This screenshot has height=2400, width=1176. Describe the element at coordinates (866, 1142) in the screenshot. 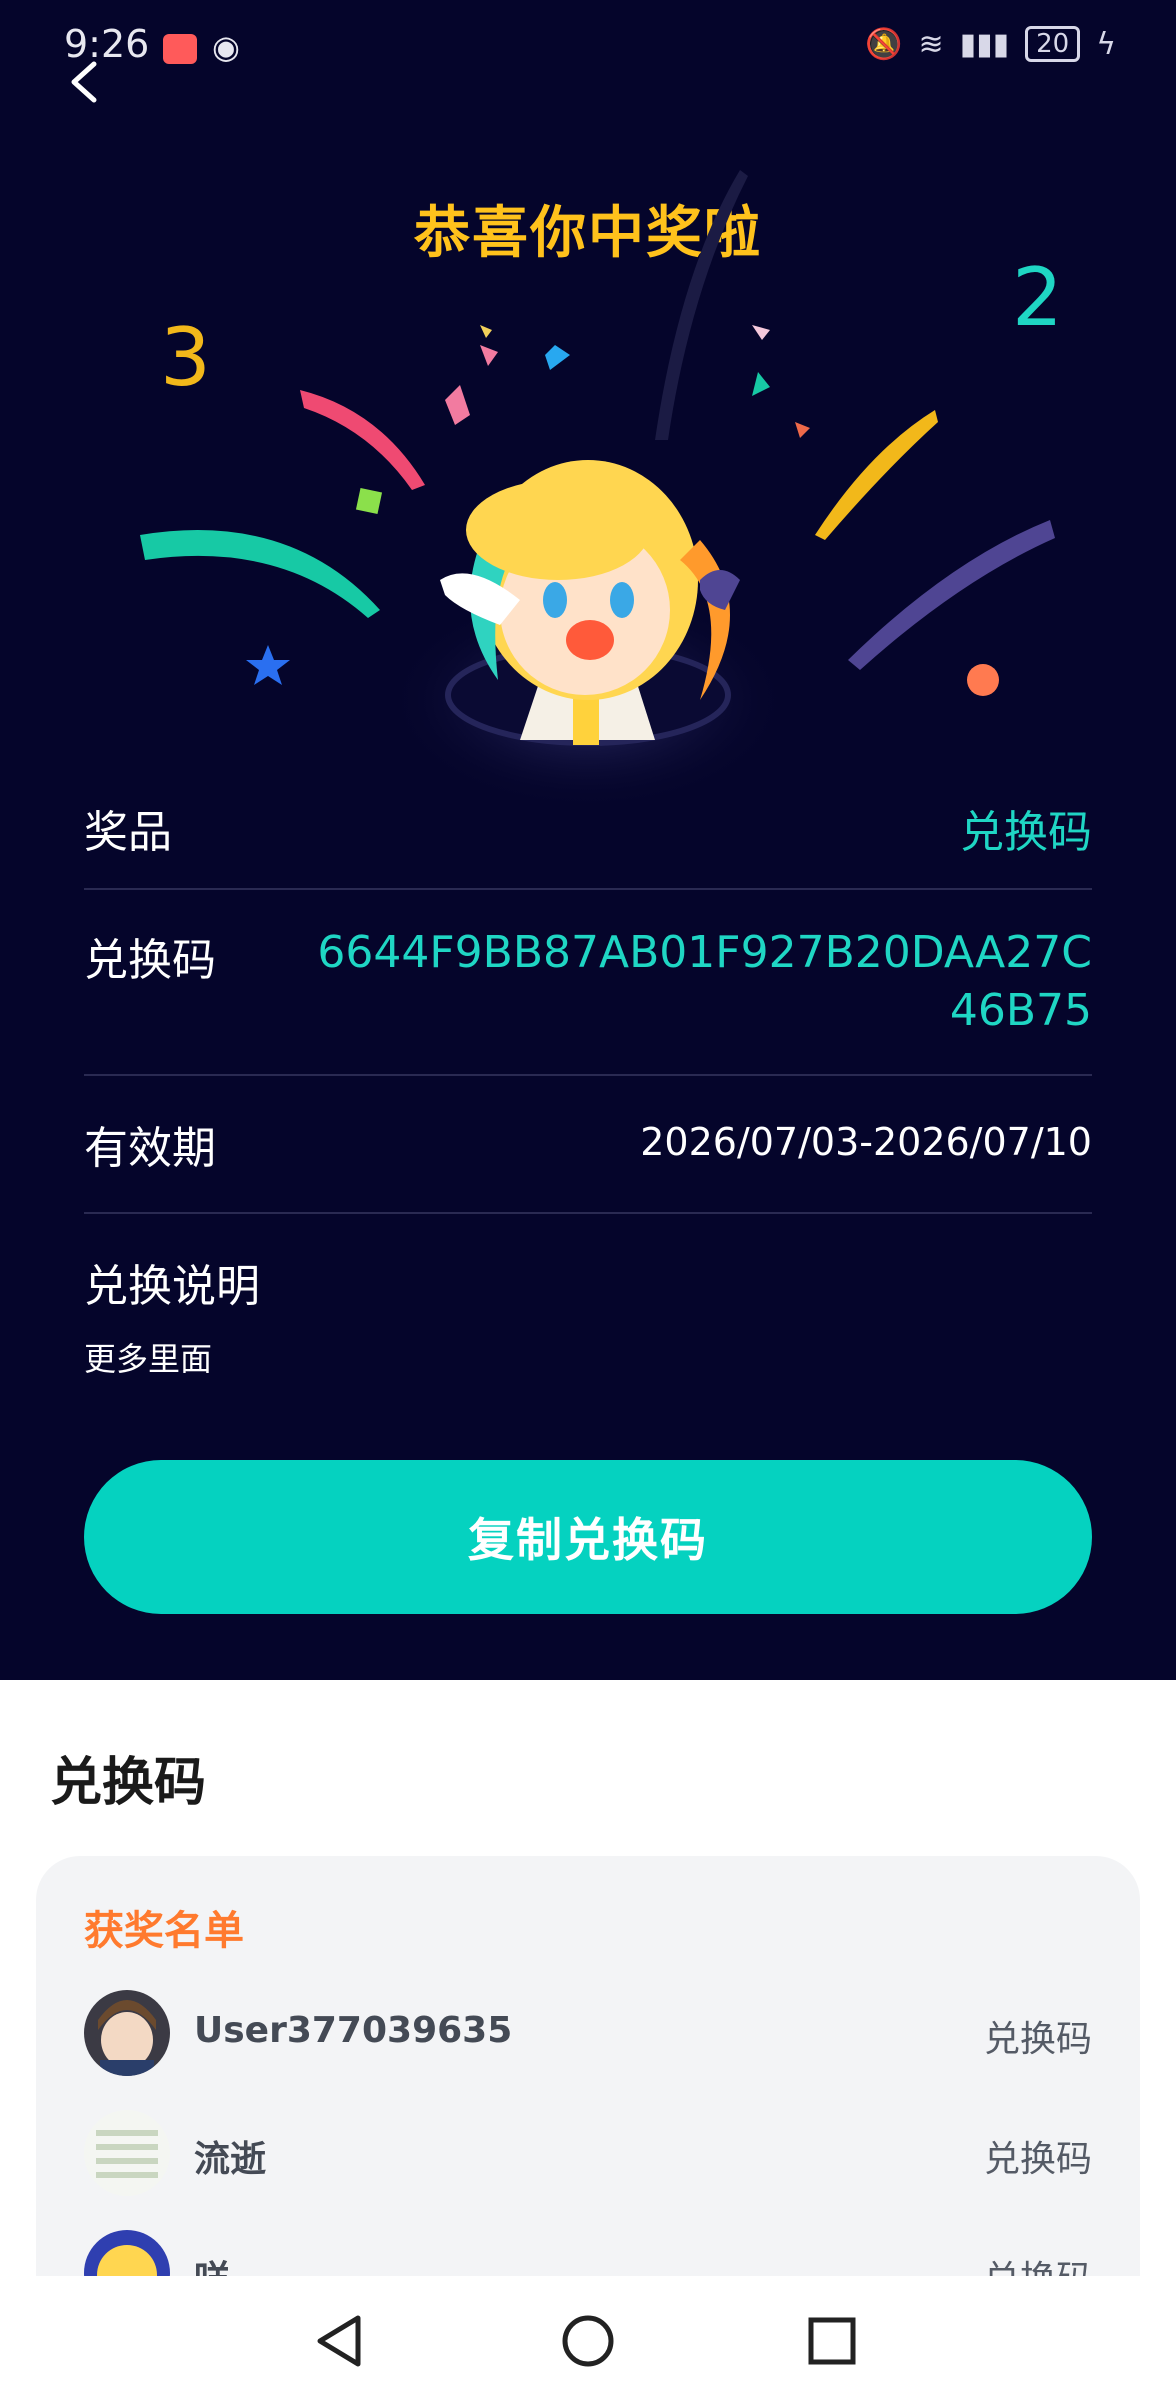

I see `validity-value: 2026/07/03-2026/07/10` at that location.